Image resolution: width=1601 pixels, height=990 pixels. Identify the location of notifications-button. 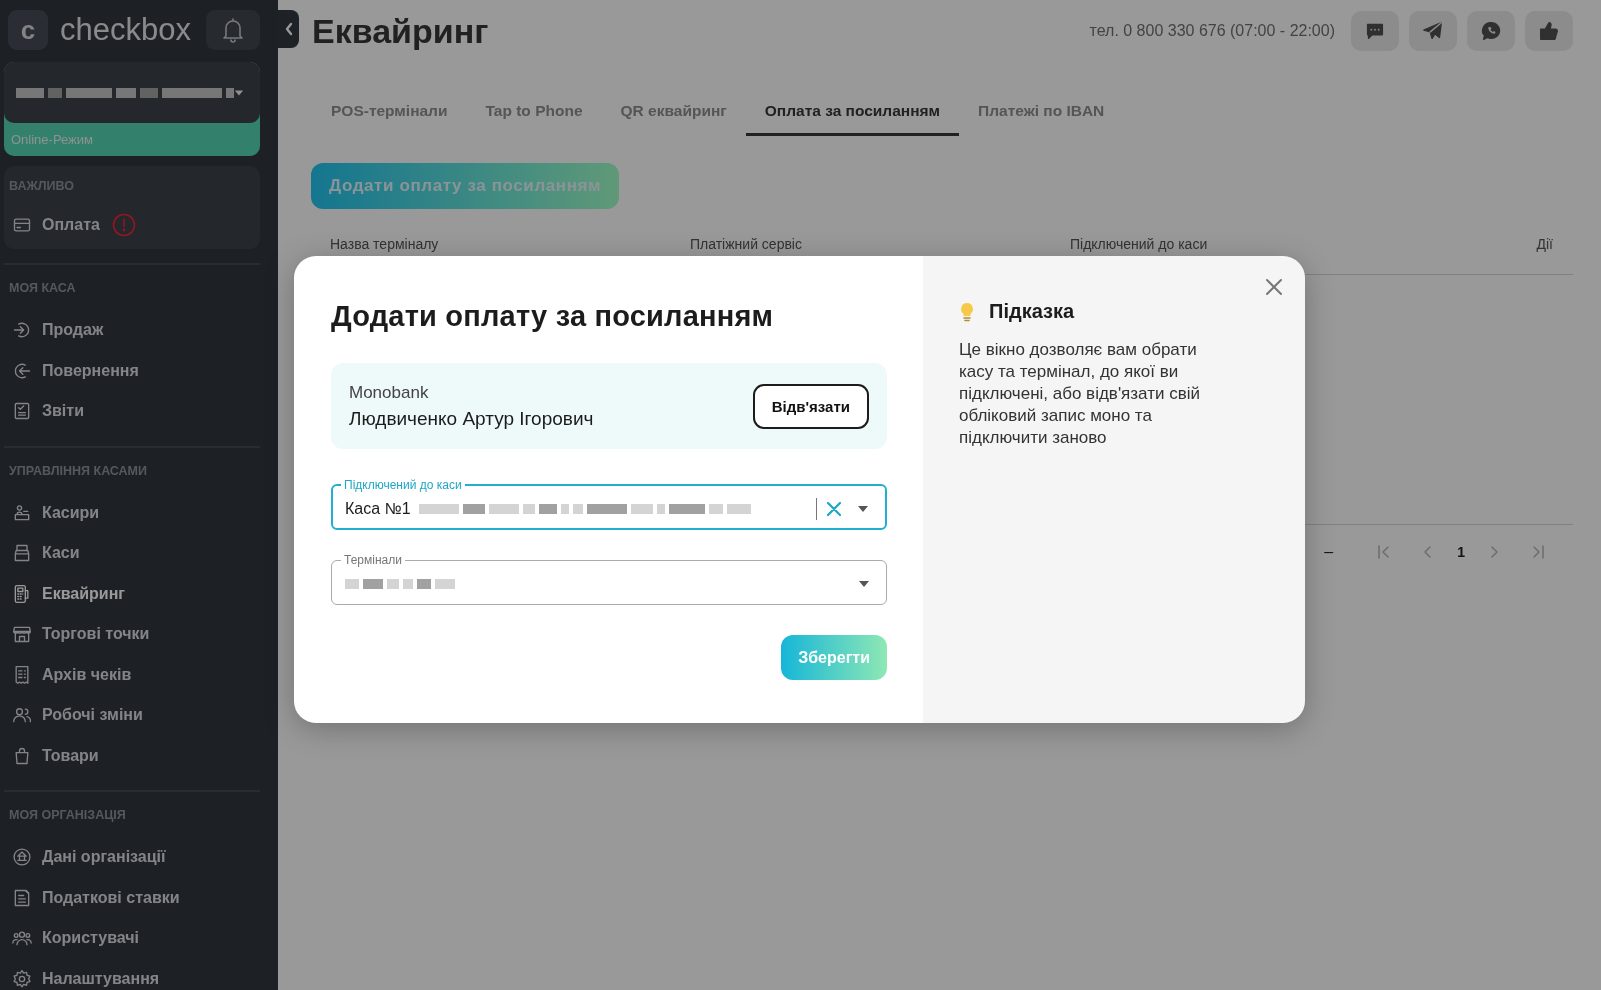
(233, 30).